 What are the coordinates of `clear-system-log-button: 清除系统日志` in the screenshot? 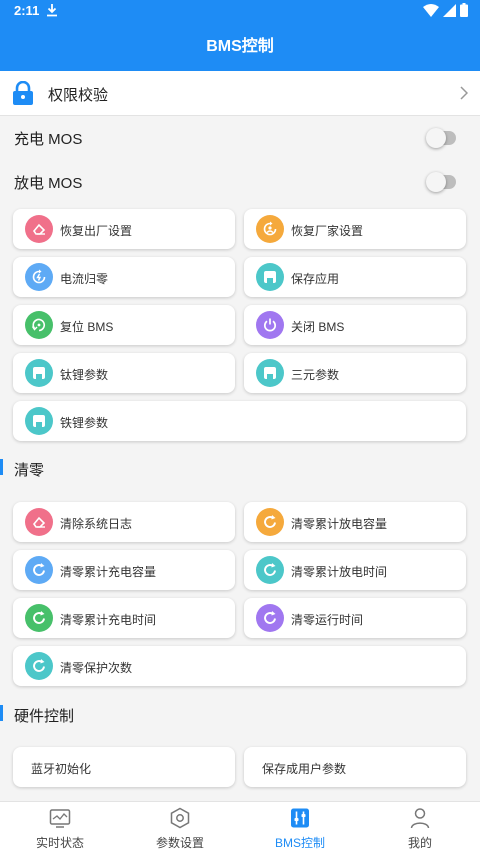 It's located at (124, 522).